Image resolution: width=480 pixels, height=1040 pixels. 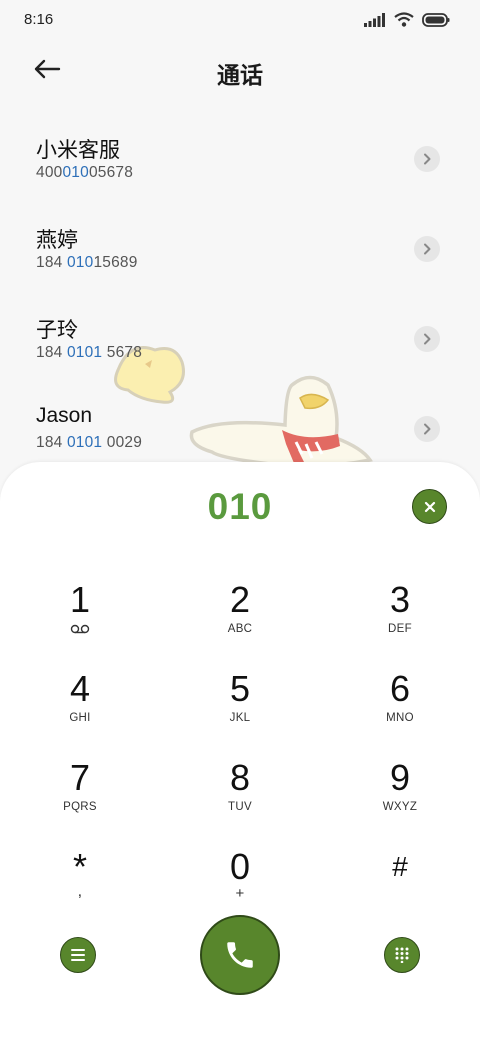 What do you see at coordinates (400, 887) in the screenshot?
I see `dial-key-hash: #` at bounding box center [400, 887].